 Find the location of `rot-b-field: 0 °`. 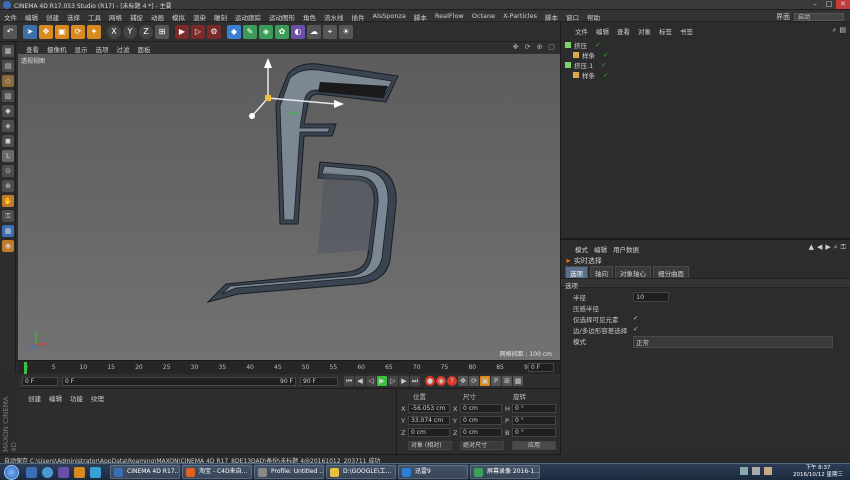

rot-b-field: 0 ° is located at coordinates (534, 432).